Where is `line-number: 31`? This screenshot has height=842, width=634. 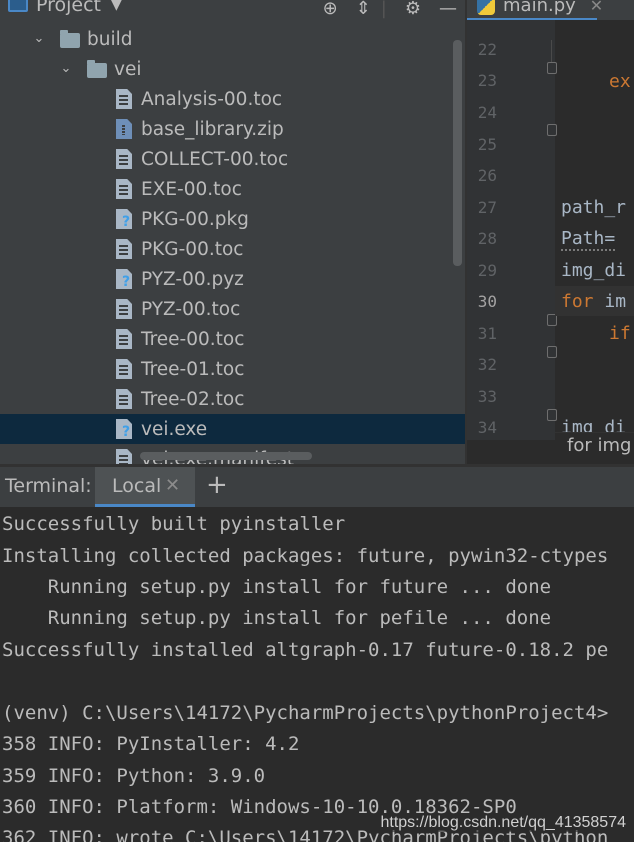 line-number: 31 is located at coordinates (487, 333).